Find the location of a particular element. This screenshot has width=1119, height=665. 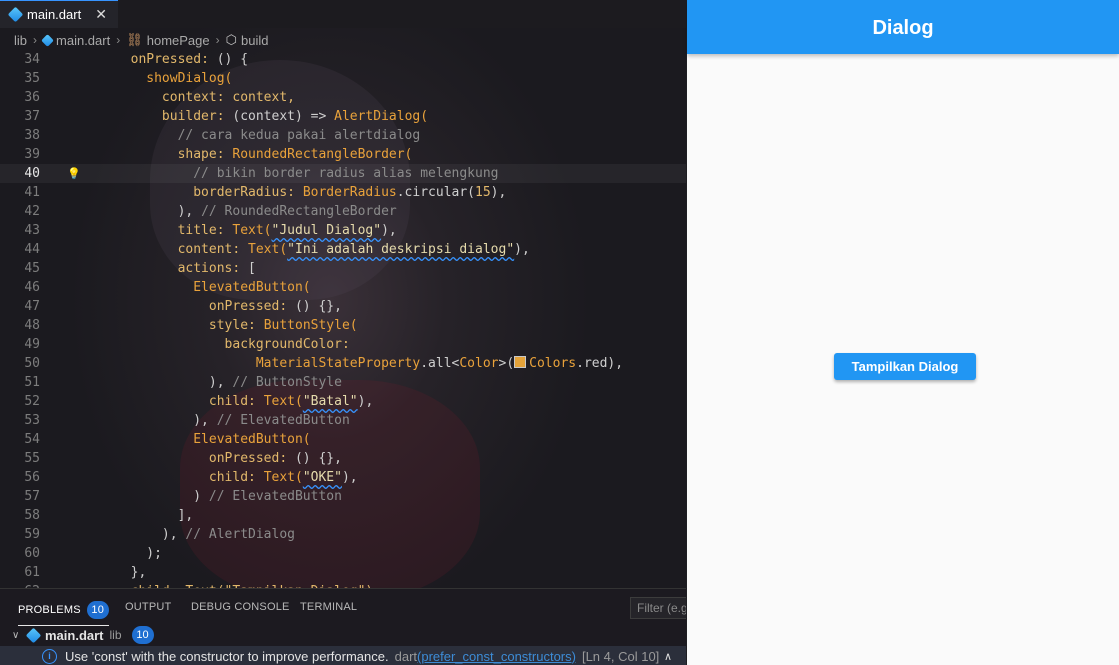

line-number: 36 is located at coordinates (32, 97).